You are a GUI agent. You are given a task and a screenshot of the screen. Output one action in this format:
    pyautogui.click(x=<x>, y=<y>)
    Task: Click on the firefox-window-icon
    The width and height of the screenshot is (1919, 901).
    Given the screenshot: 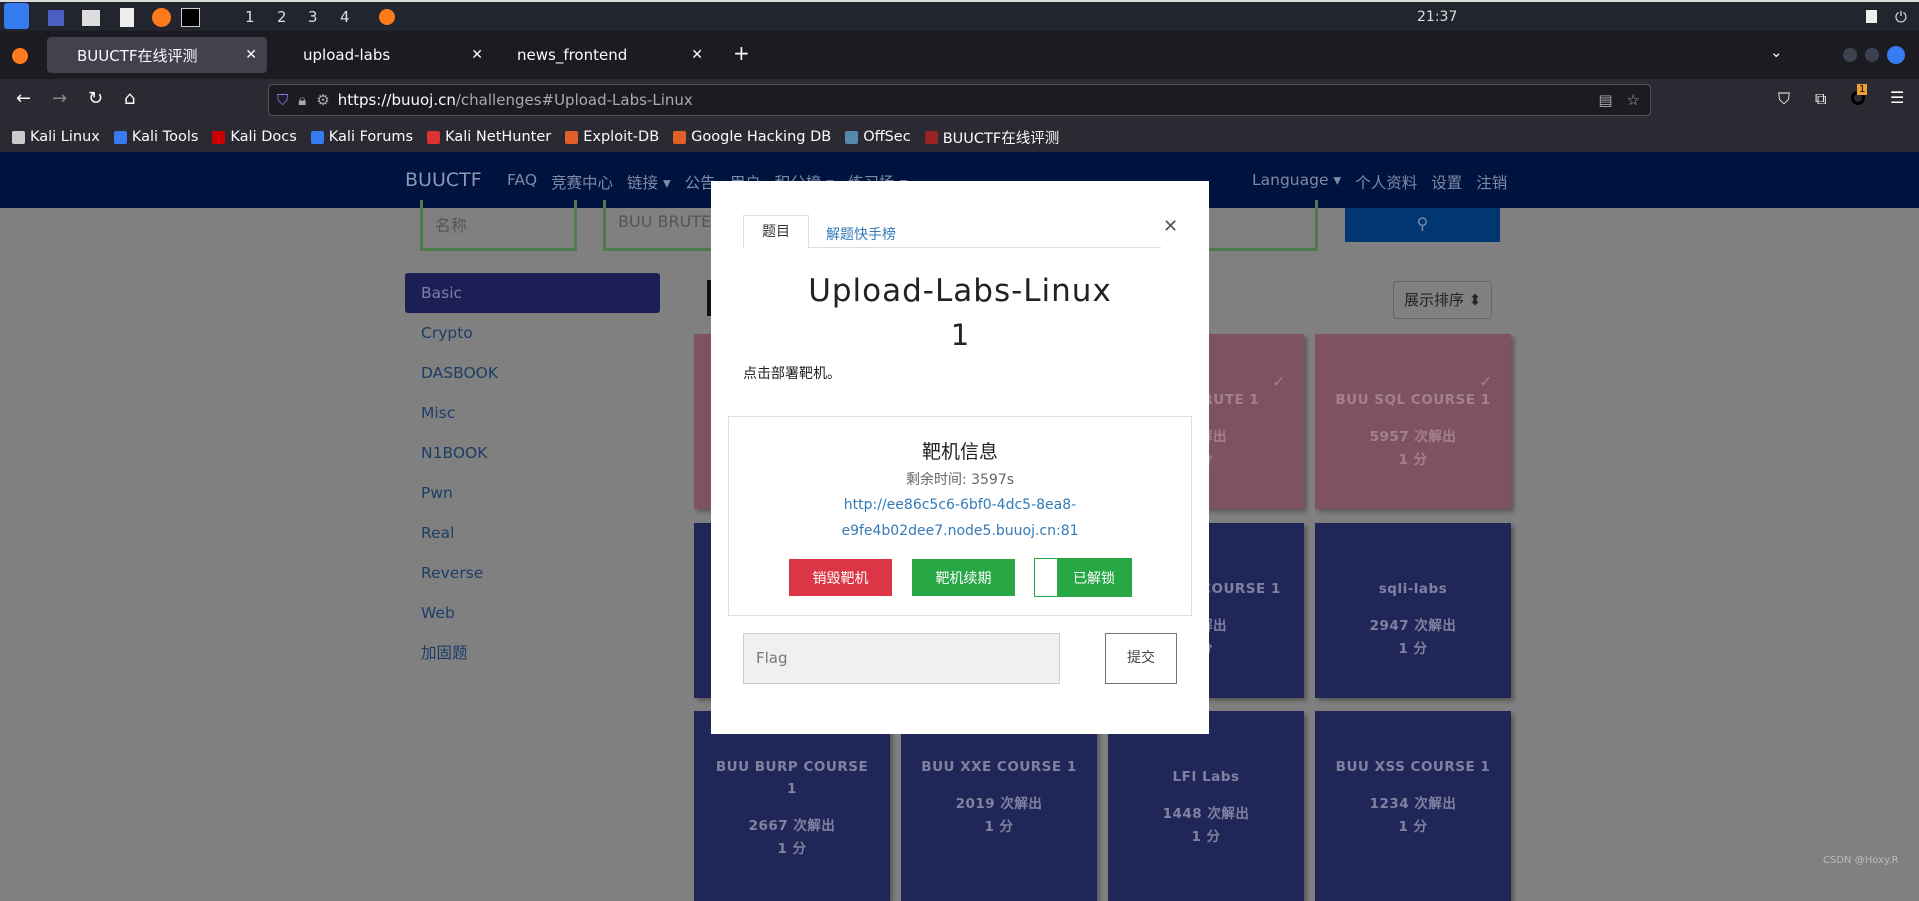 What is the action you would take?
    pyautogui.click(x=387, y=17)
    